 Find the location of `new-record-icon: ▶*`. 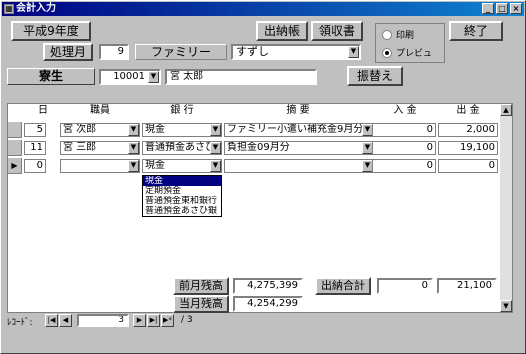

new-record-icon: ▶* is located at coordinates (167, 320).